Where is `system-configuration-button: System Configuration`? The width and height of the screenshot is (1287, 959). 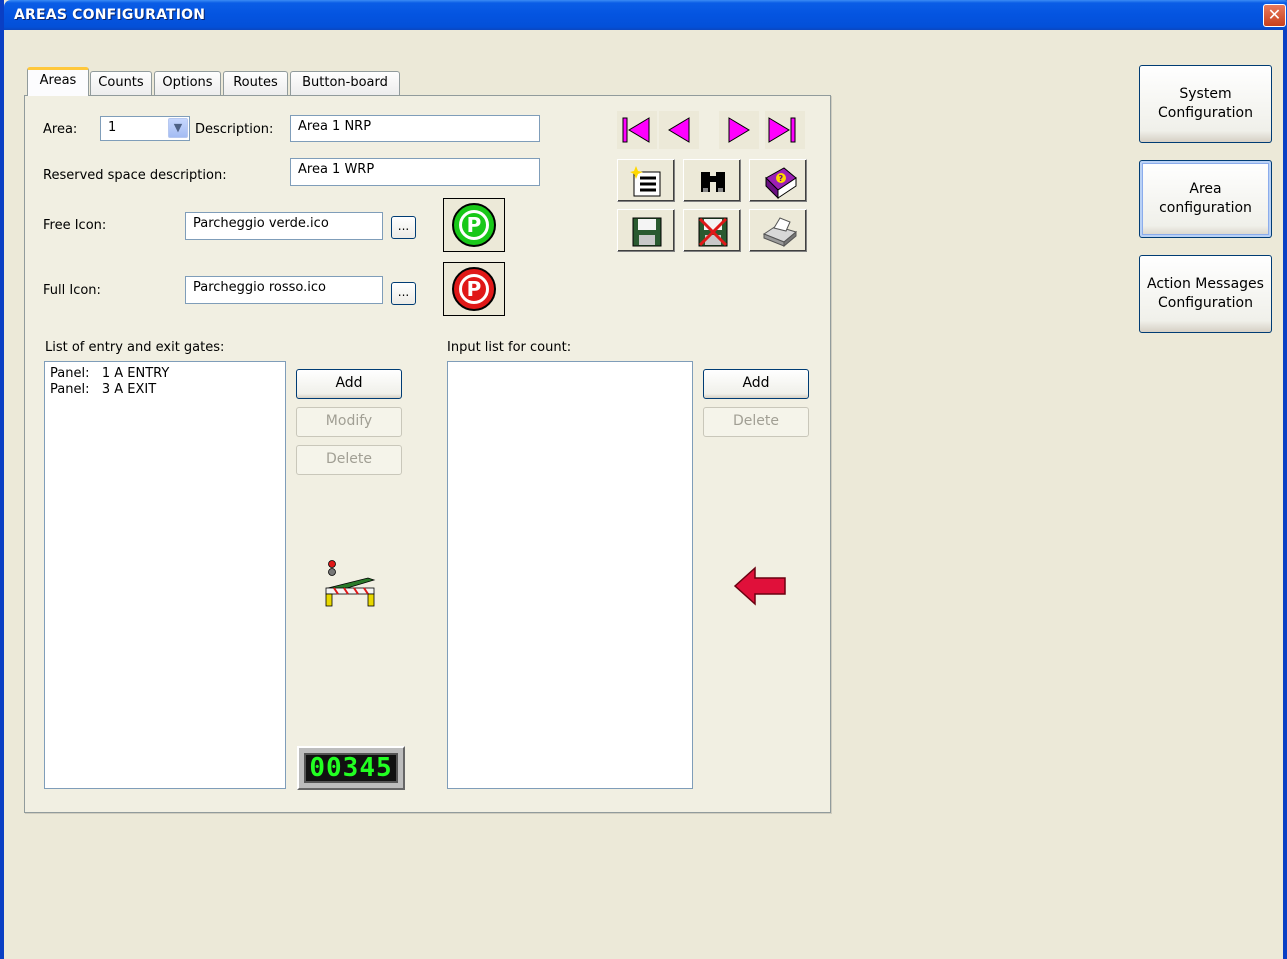 system-configuration-button: System Configuration is located at coordinates (1205, 104).